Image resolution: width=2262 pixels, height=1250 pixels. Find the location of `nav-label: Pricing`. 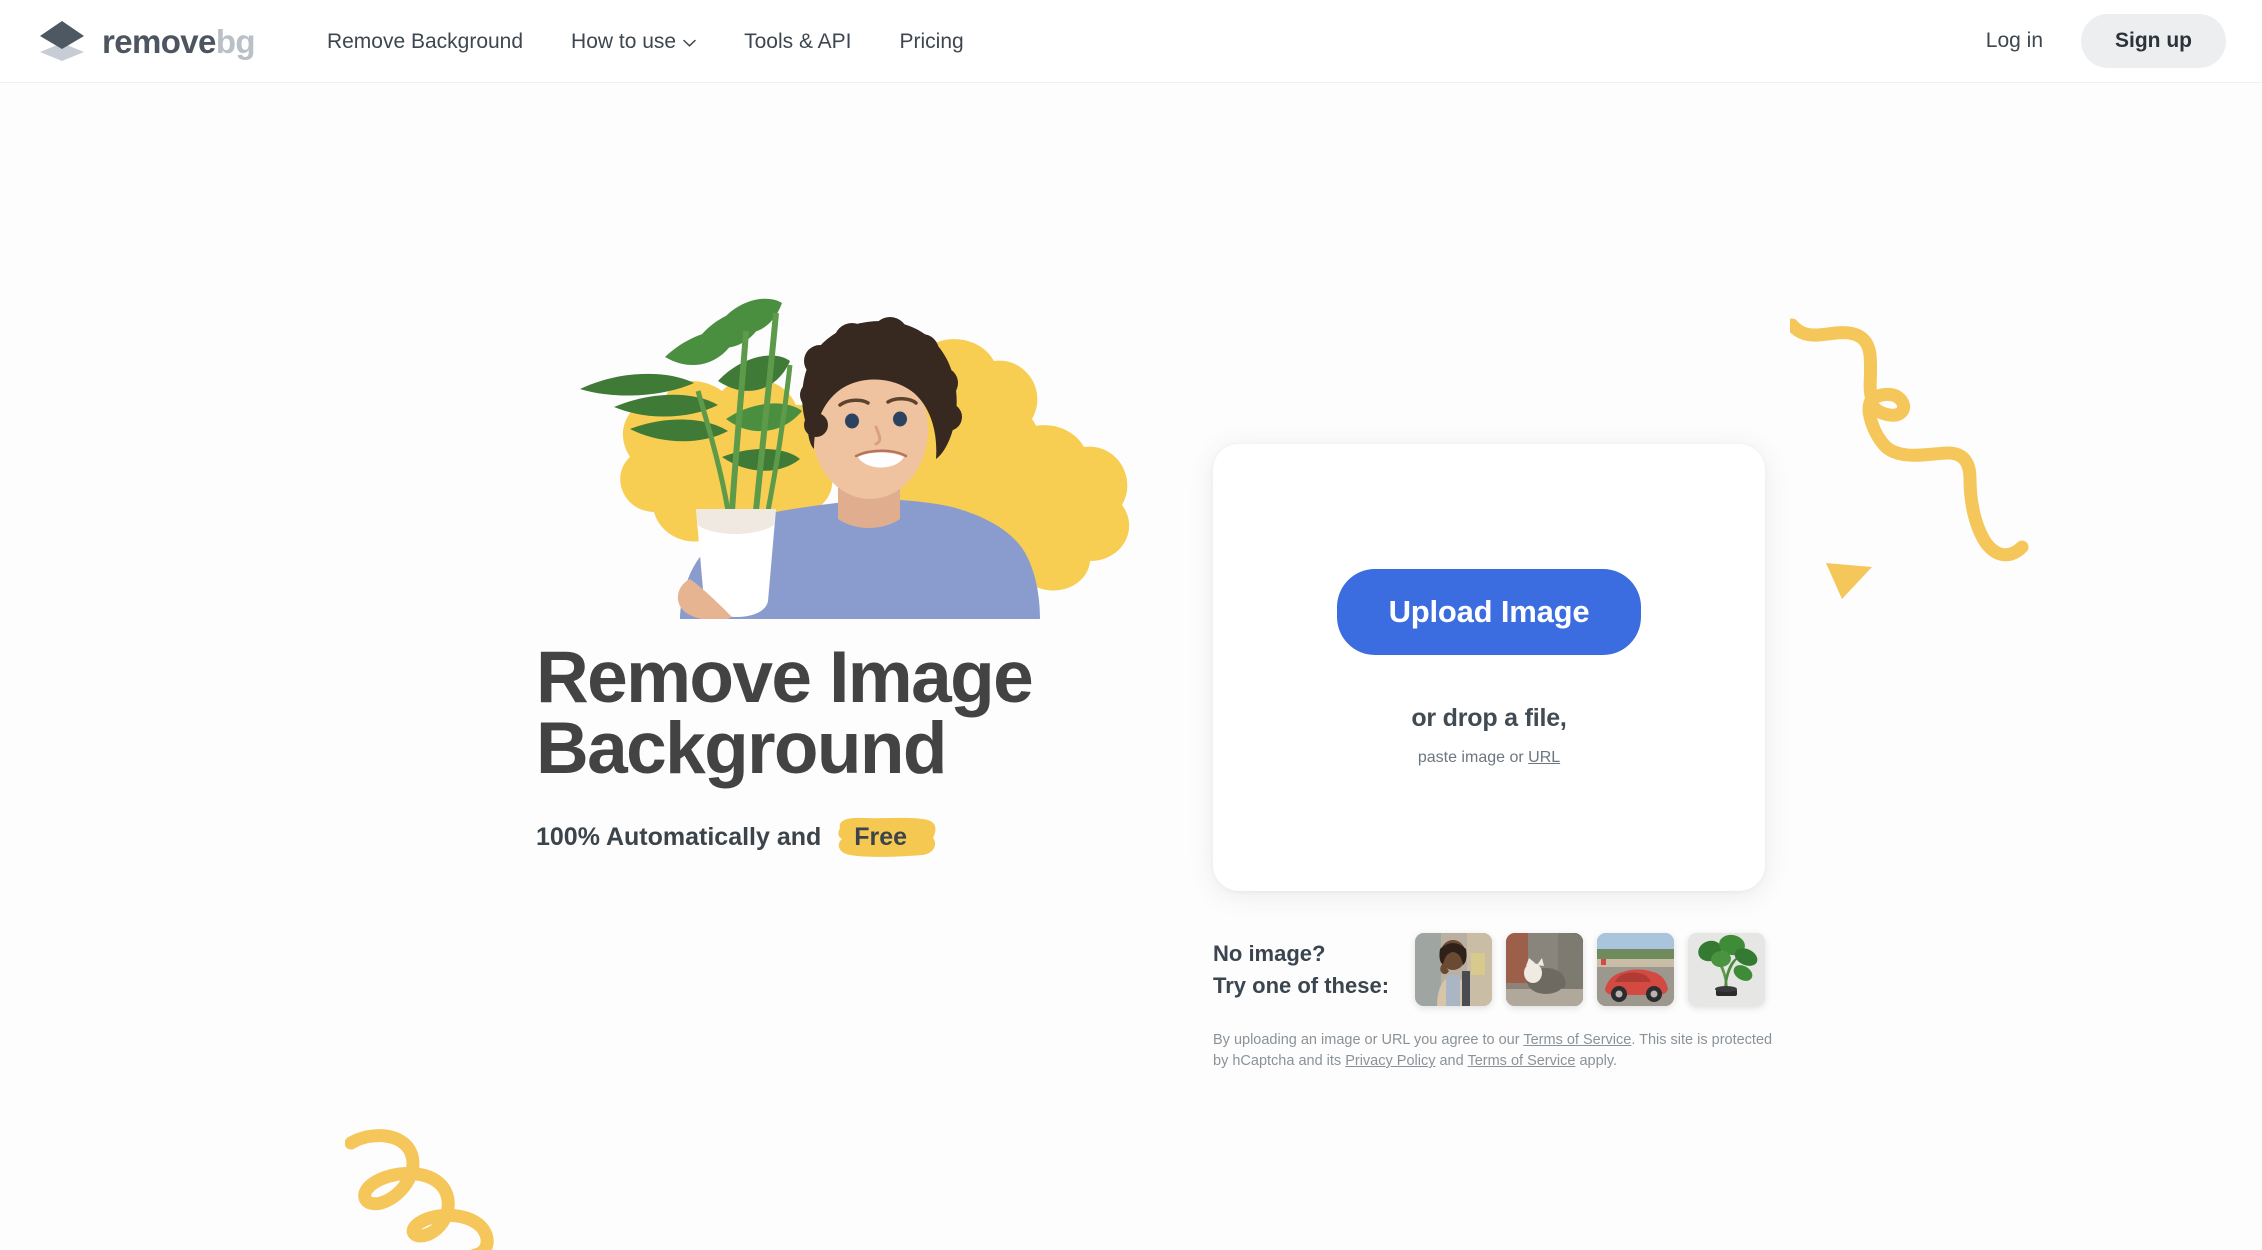

nav-label: Pricing is located at coordinates (931, 41).